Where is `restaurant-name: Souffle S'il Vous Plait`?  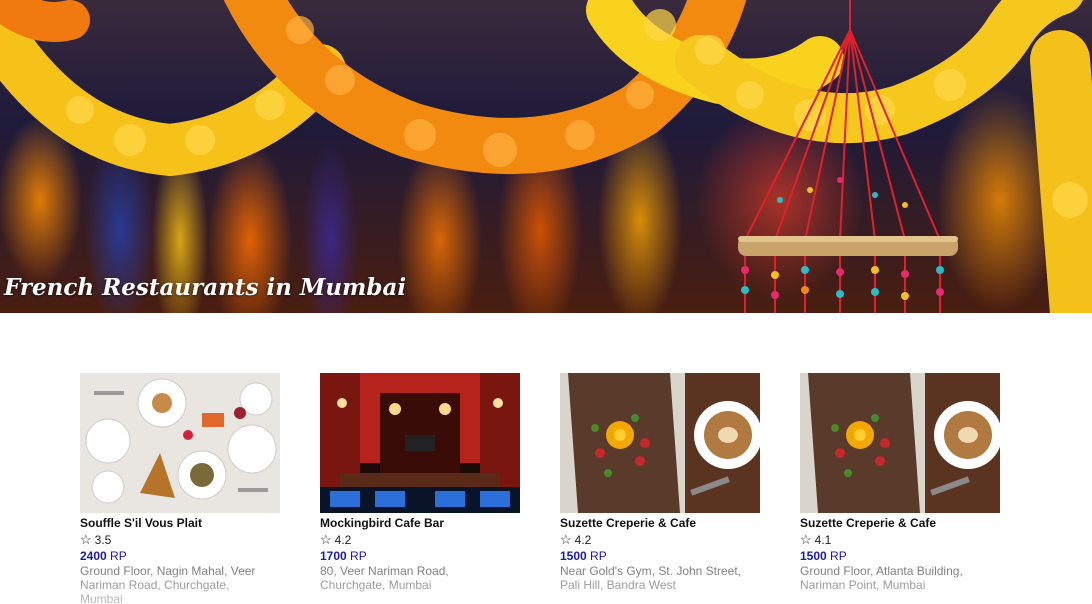
restaurant-name: Souffle S'il Vous Plait is located at coordinates (180, 523).